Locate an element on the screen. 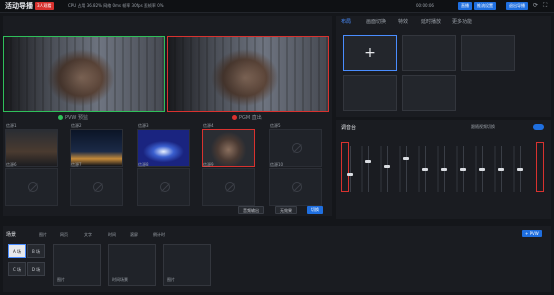 Image resolution: width=554 pixels, height=295 pixels. source-5-label: 信源5 is located at coordinates (275, 125).